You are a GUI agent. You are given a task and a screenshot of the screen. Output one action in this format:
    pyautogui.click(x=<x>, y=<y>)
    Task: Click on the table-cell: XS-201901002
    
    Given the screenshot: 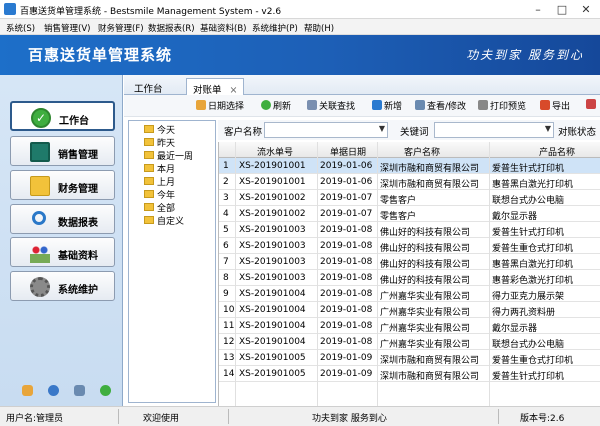 What is the action you would take?
    pyautogui.click(x=272, y=214)
    